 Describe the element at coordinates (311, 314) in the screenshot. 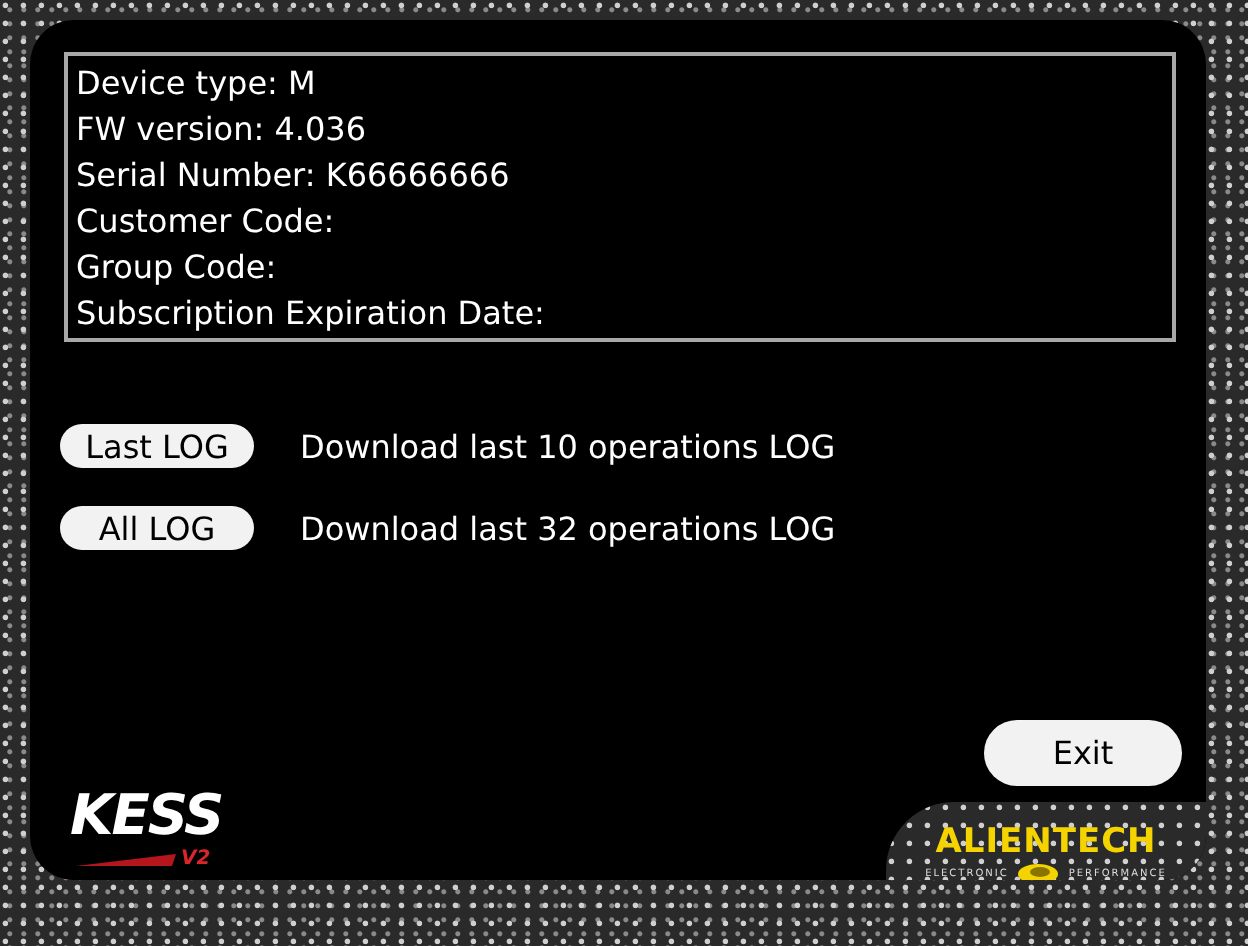

I see `info-text: Subscription Expiration Date:` at that location.